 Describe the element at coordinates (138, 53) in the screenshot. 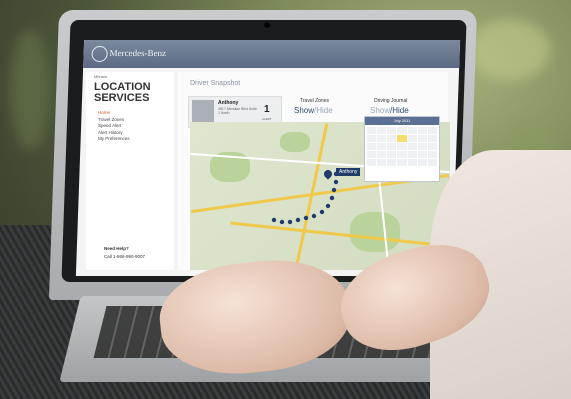

I see `brand-name: Mercedes-Benz` at that location.